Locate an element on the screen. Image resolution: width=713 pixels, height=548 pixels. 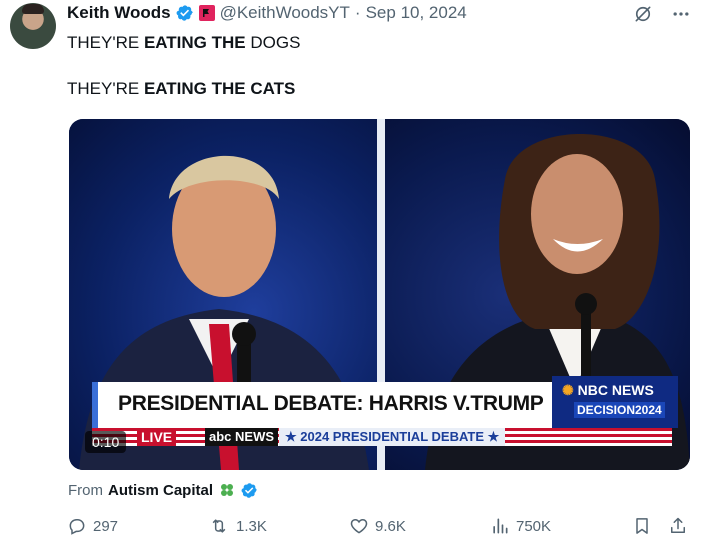
grok-icon is located at coordinates (643, 14).